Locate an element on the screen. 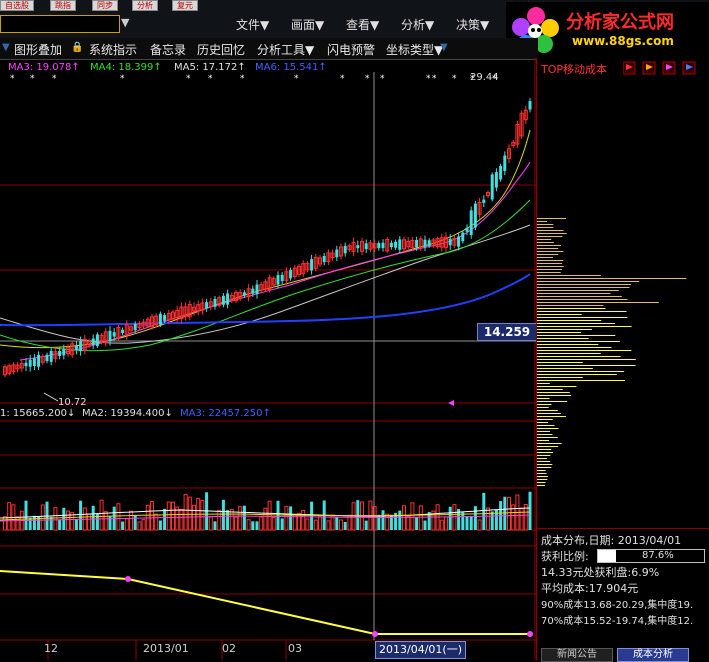 The image size is (709, 662). sync-button: 同步 is located at coordinates (105, 5).